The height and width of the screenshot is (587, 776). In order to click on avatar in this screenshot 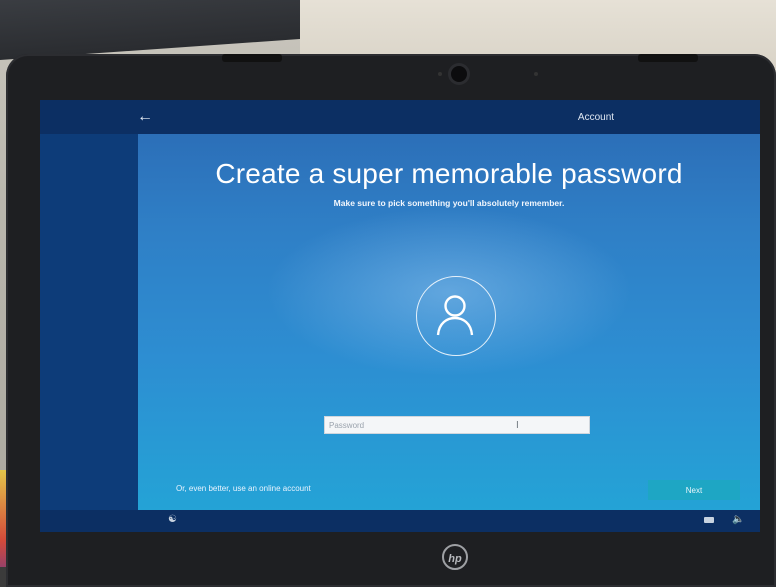, I will do `click(456, 316)`.